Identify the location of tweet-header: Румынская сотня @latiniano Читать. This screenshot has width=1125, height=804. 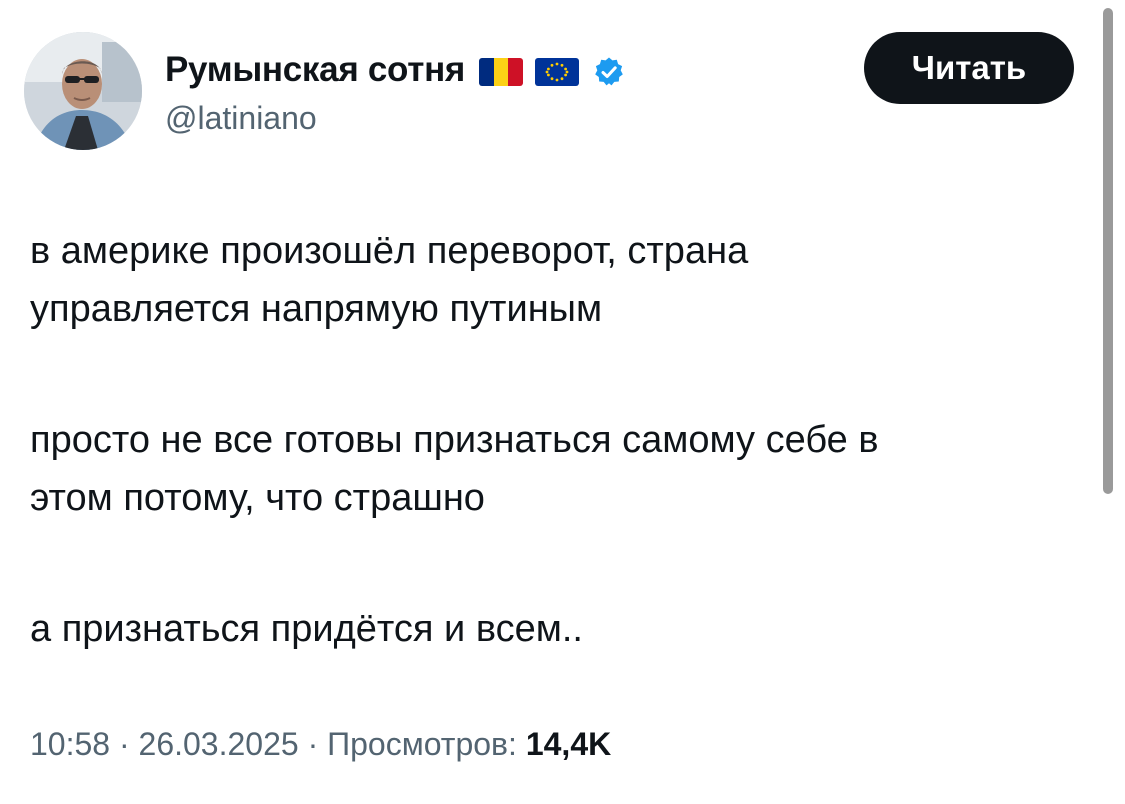
(554, 92).